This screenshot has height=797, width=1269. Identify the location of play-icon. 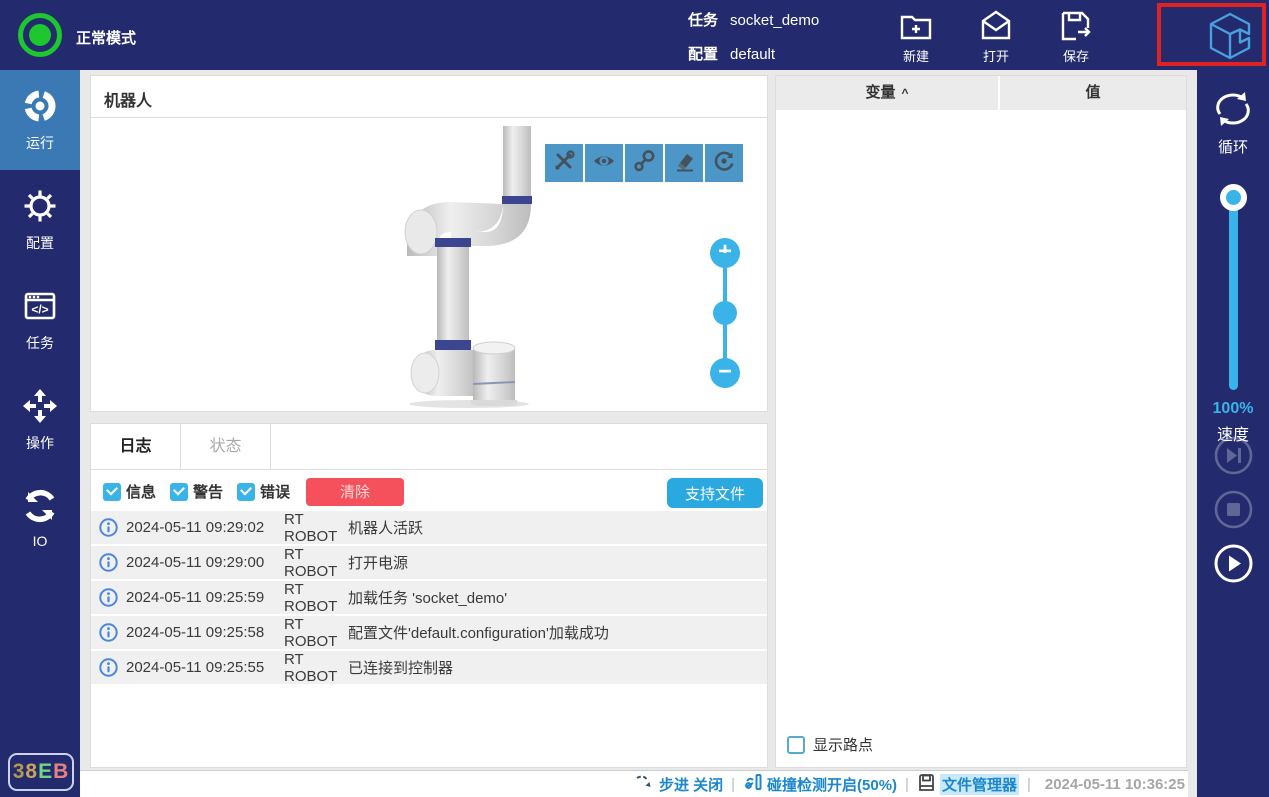
(1233, 565).